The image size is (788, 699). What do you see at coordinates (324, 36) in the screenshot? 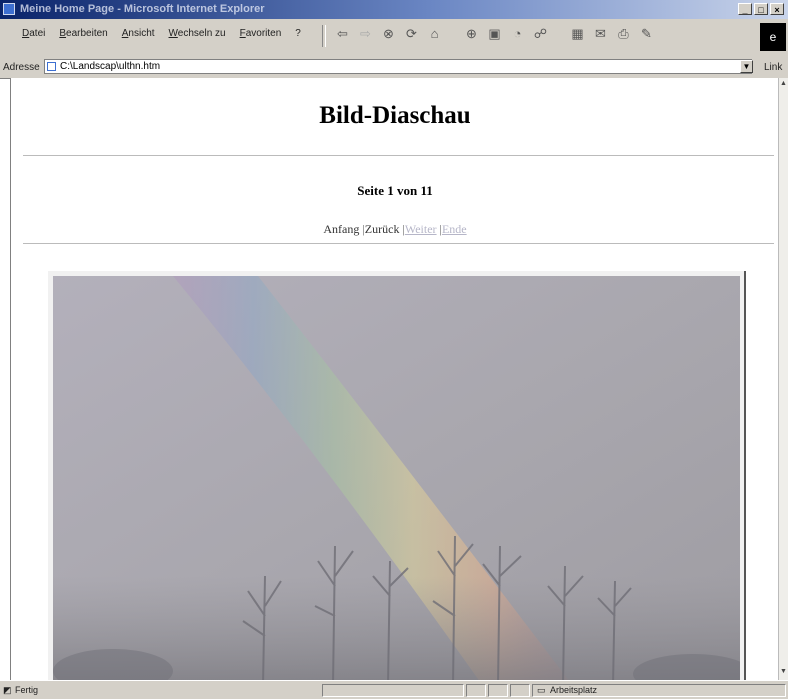
I see `toolbar-divider` at bounding box center [324, 36].